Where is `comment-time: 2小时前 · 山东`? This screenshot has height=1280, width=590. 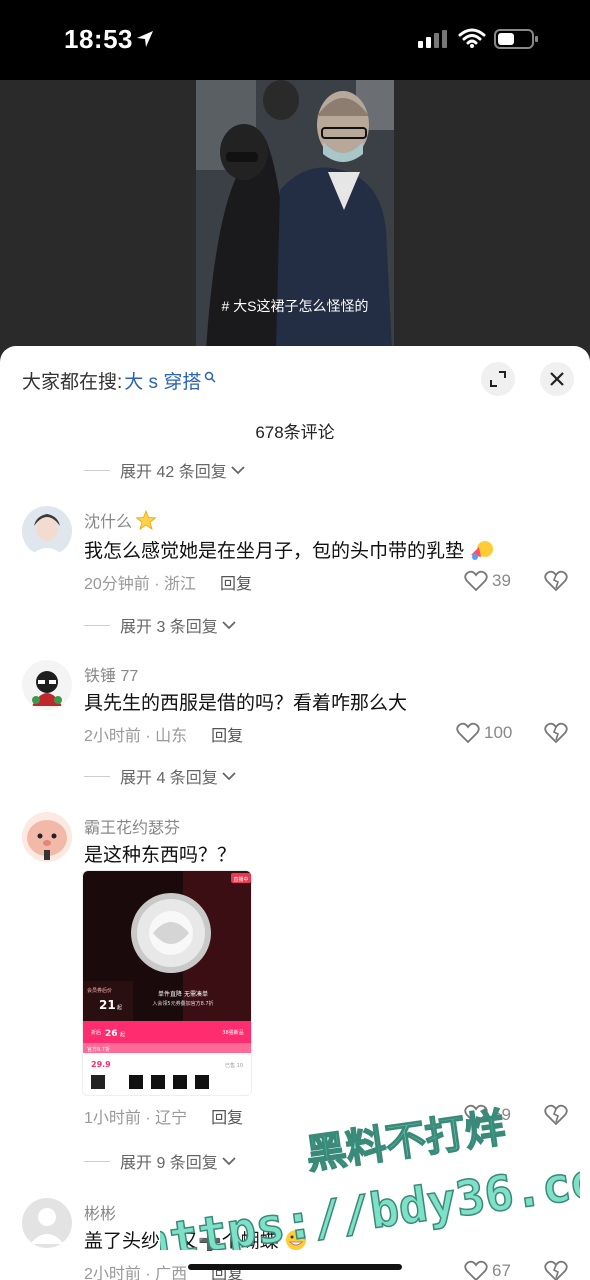 comment-time: 2小时前 · 山东 is located at coordinates (136, 736).